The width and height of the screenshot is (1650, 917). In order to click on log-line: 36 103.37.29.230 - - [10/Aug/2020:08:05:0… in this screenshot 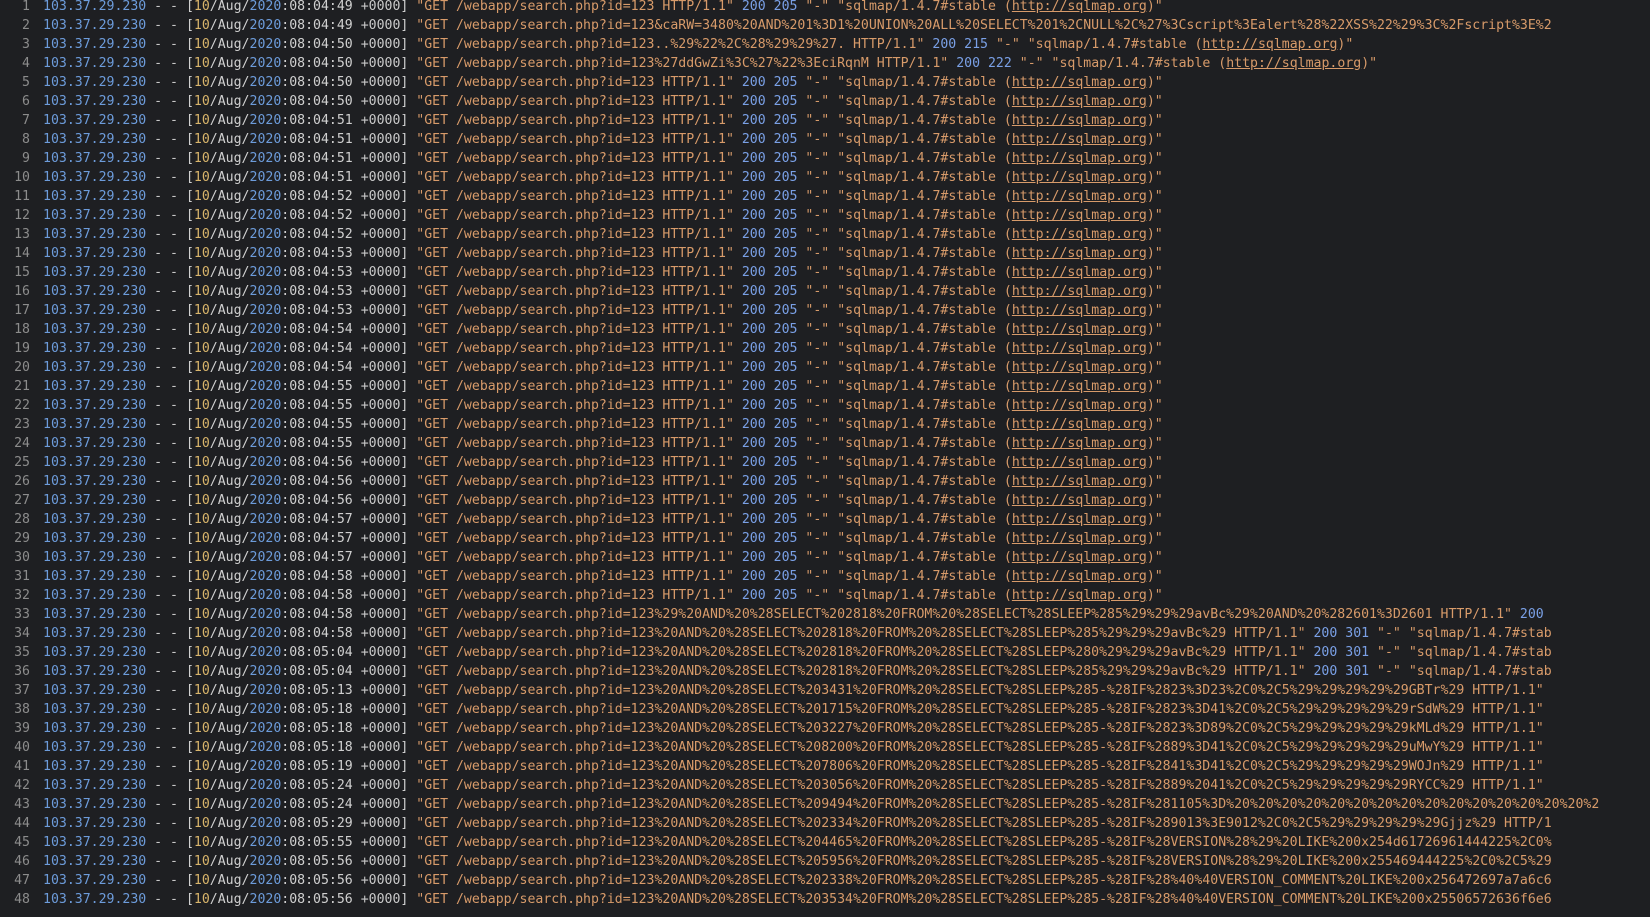, I will do `click(825, 671)`.